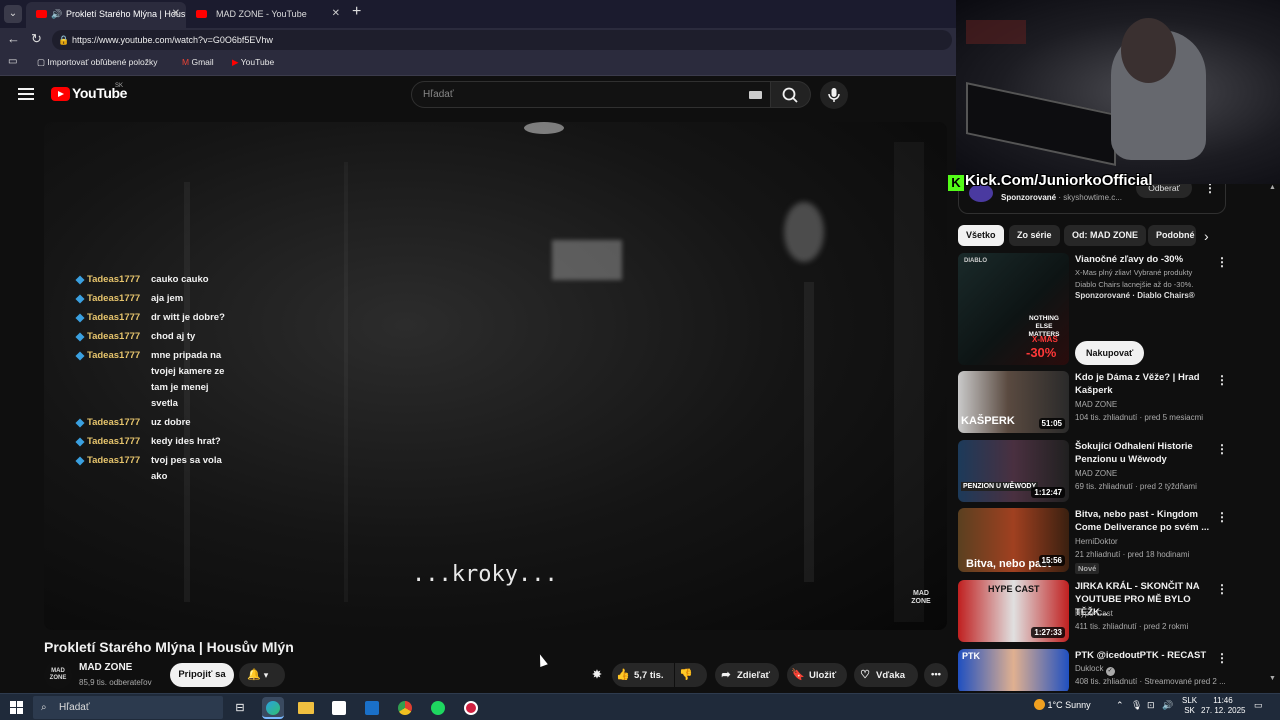 The width and height of the screenshot is (1280, 720). Describe the element at coordinates (97, 62) in the screenshot. I see `bookmark-import: ▢ Importovať obľúbené položky` at that location.